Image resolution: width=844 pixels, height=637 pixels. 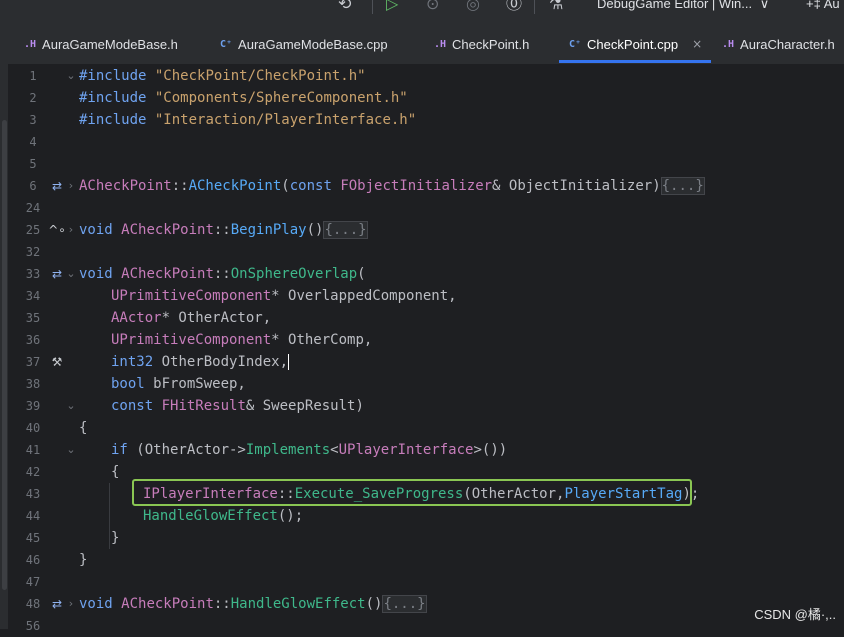 I want to click on run-target-button: +‡ Au, so click(x=823, y=6).